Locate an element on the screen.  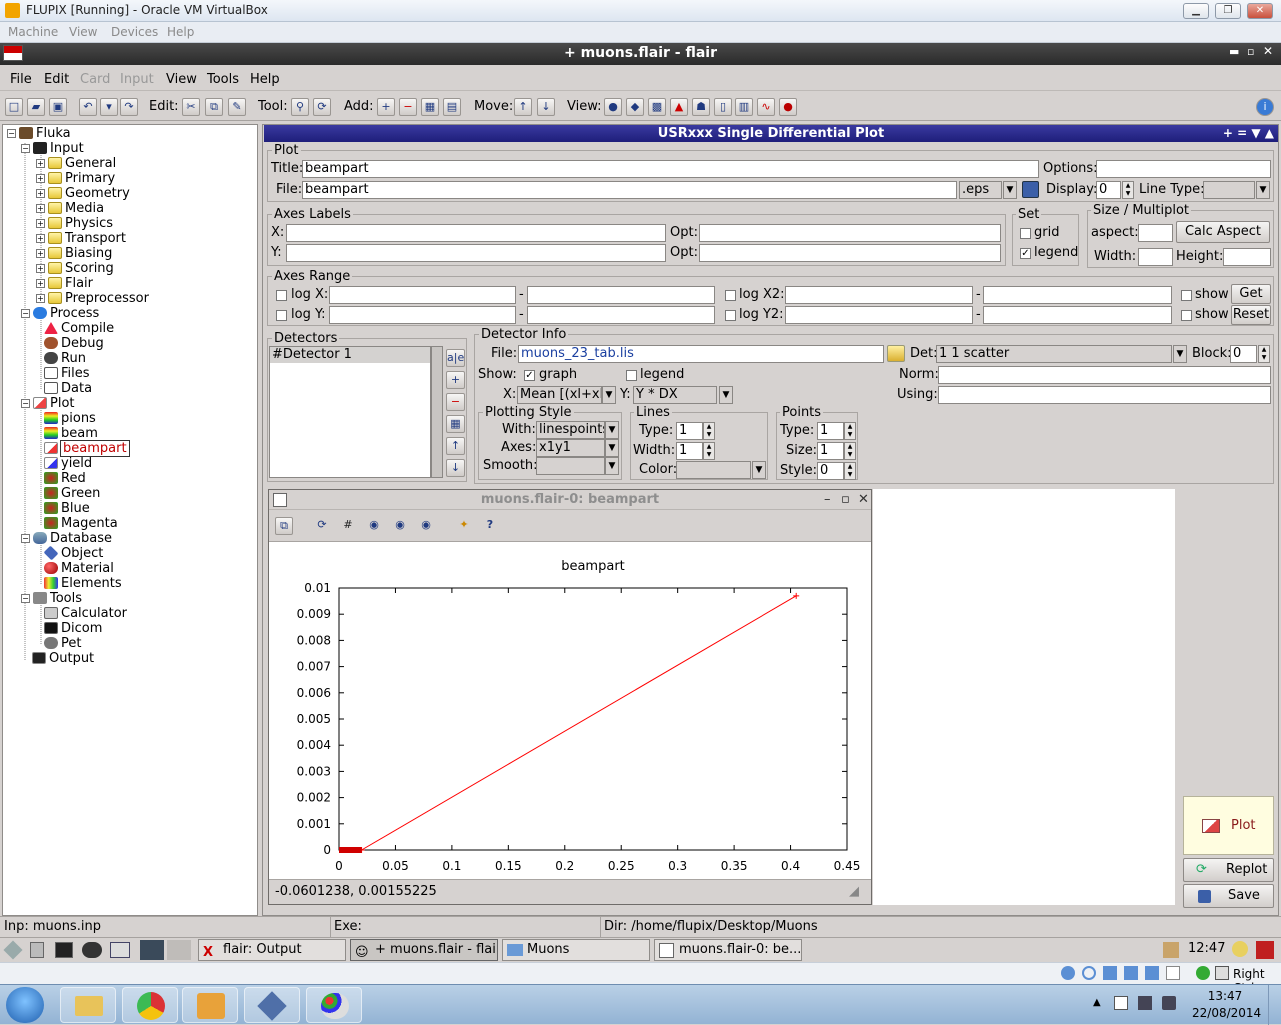
view-input-icon: ◆ is located at coordinates (635, 107).